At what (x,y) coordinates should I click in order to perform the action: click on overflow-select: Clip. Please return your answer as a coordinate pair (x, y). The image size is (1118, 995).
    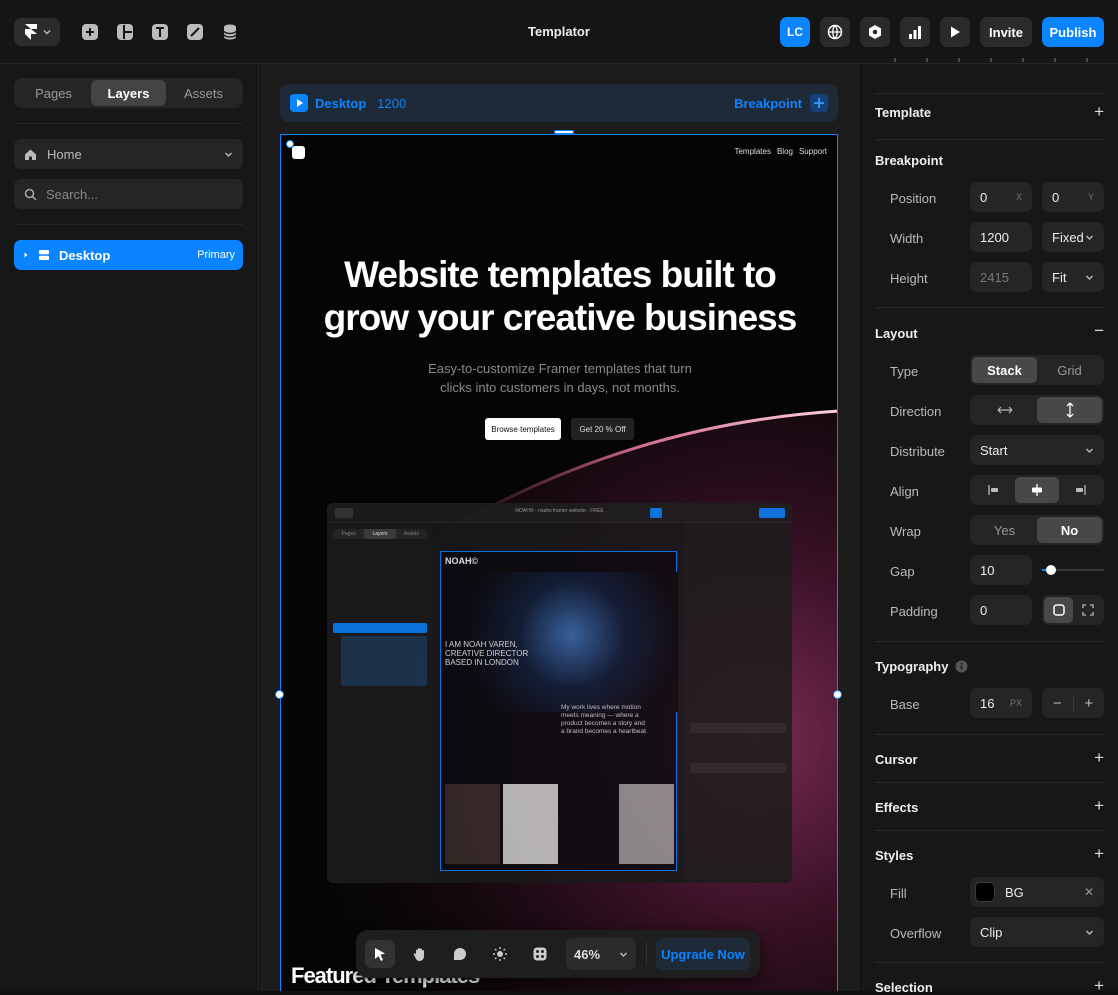
    Looking at the image, I should click on (1037, 932).